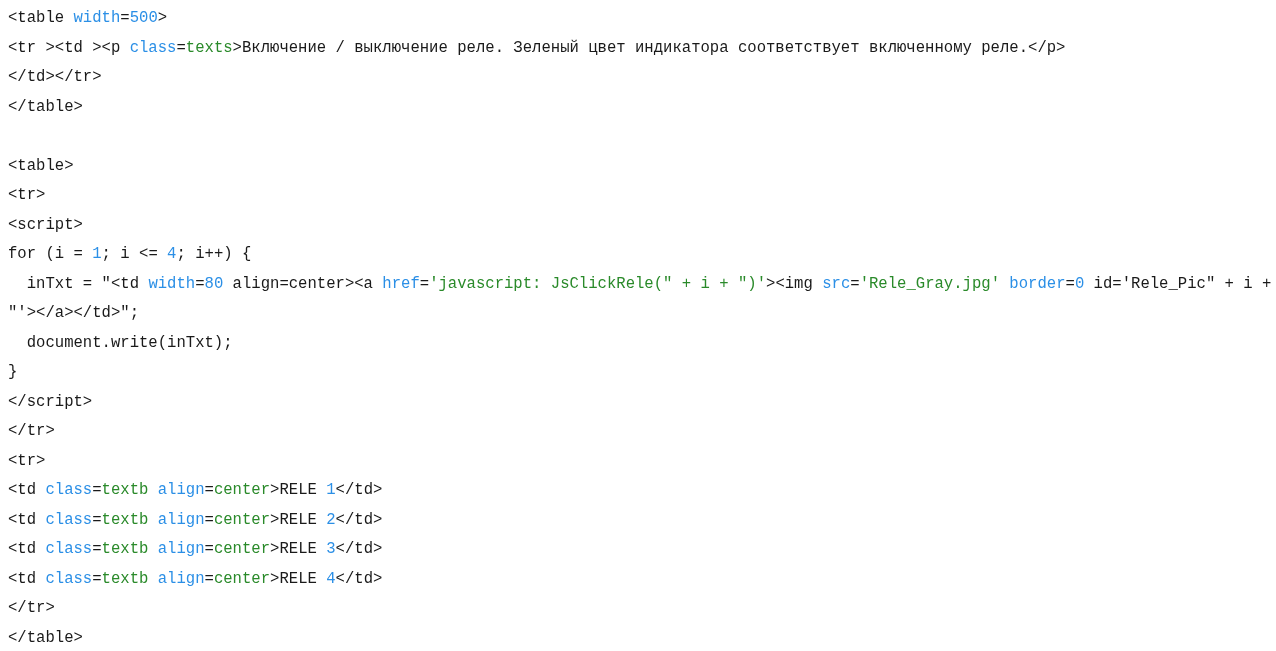 This screenshot has width=1276, height=651. What do you see at coordinates (195, 519) in the screenshot?
I see `code-line: <td class=textb align=center>RELE 2</td>` at bounding box center [195, 519].